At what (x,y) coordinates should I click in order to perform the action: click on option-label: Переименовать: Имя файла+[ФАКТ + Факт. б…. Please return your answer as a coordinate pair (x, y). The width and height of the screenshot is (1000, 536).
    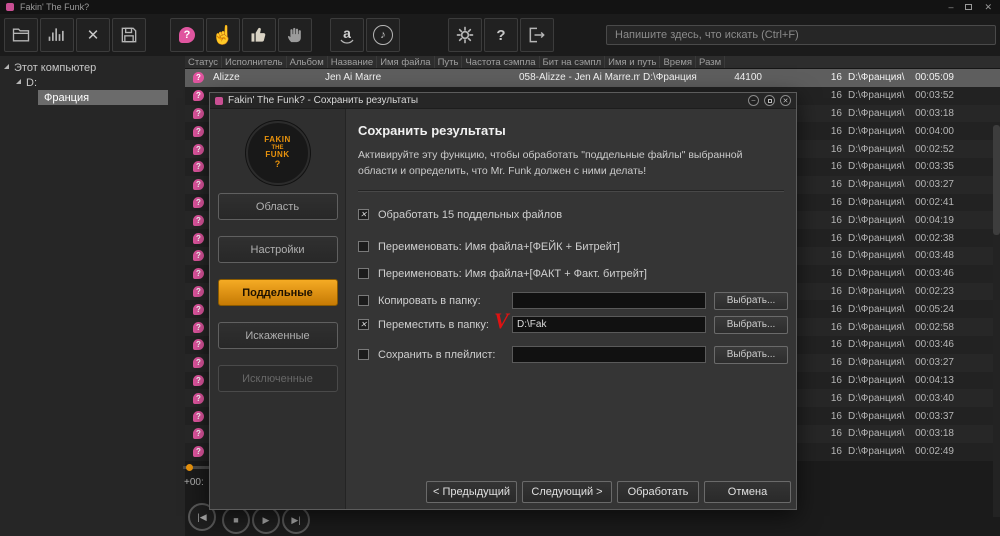
    Looking at the image, I should click on (512, 273).